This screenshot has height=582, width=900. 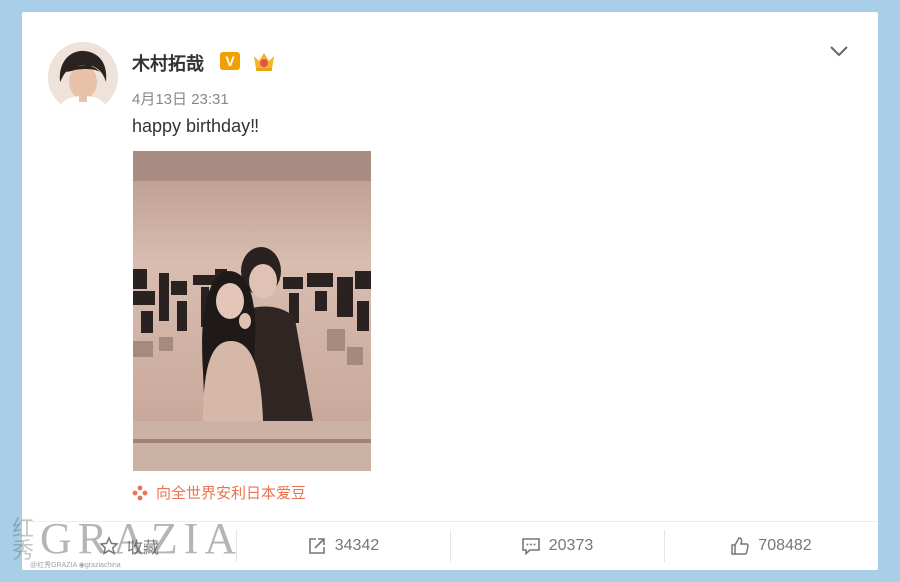 What do you see at coordinates (140, 492) in the screenshot?
I see `flower-icon` at bounding box center [140, 492].